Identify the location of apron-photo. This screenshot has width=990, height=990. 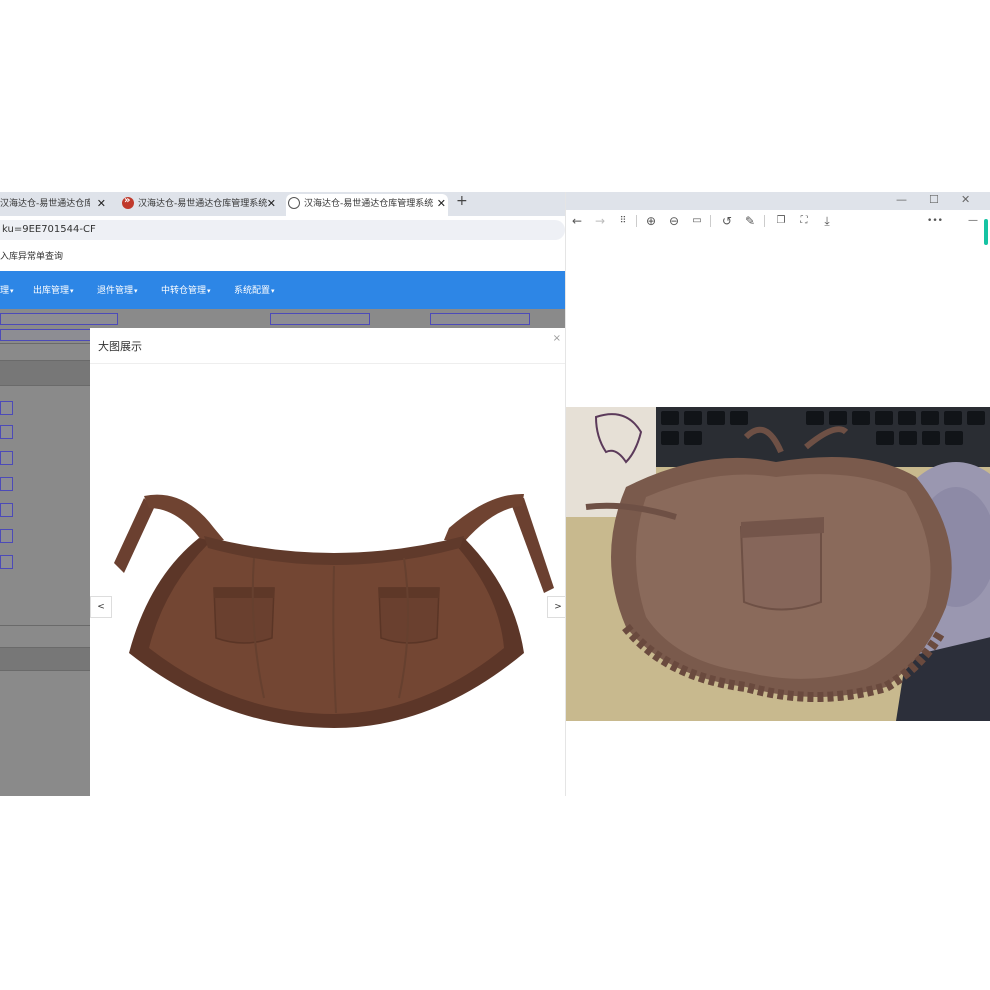
(778, 564).